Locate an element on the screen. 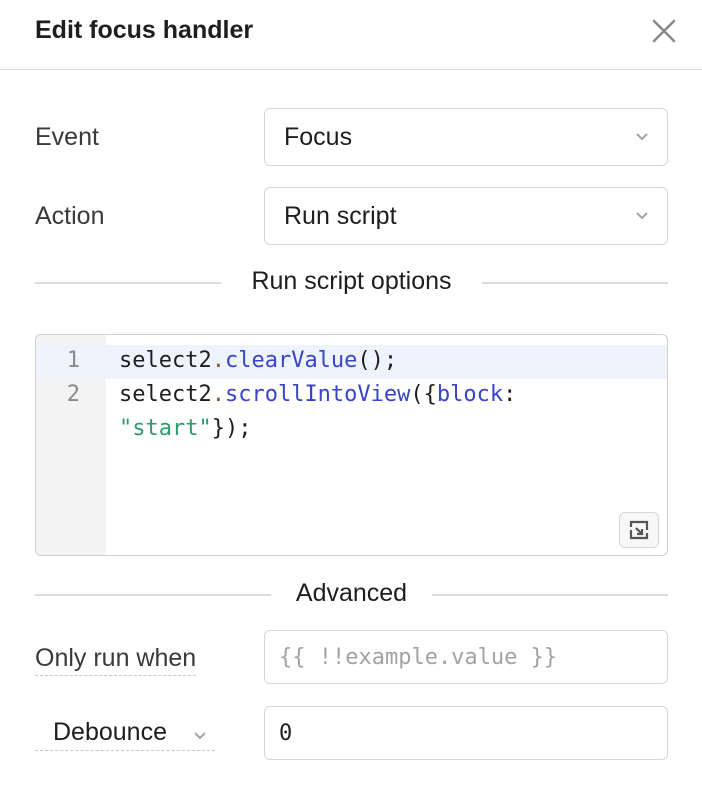  code-line-1: select2.clearValue(); is located at coordinates (258, 360).